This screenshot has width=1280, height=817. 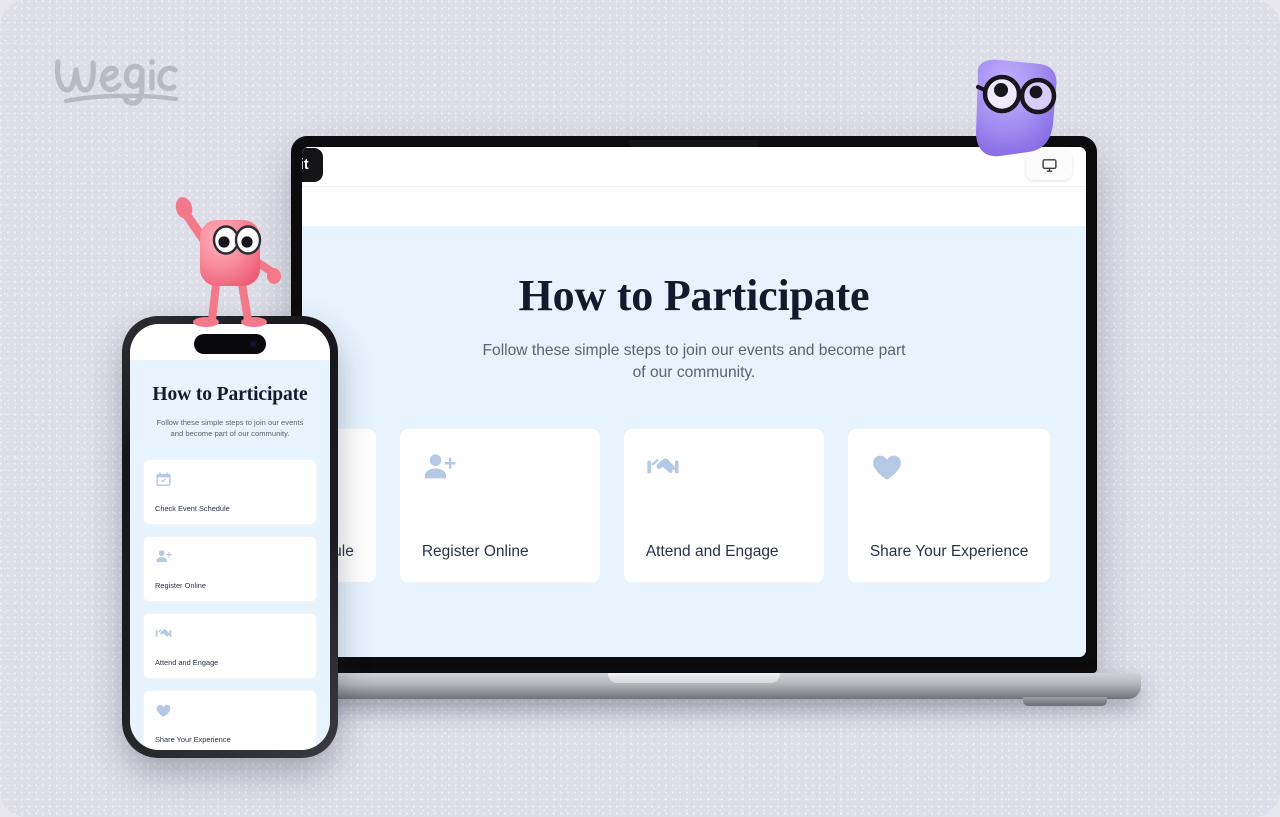 I want to click on step-card-label: Attend and Engage, so click(x=712, y=551).